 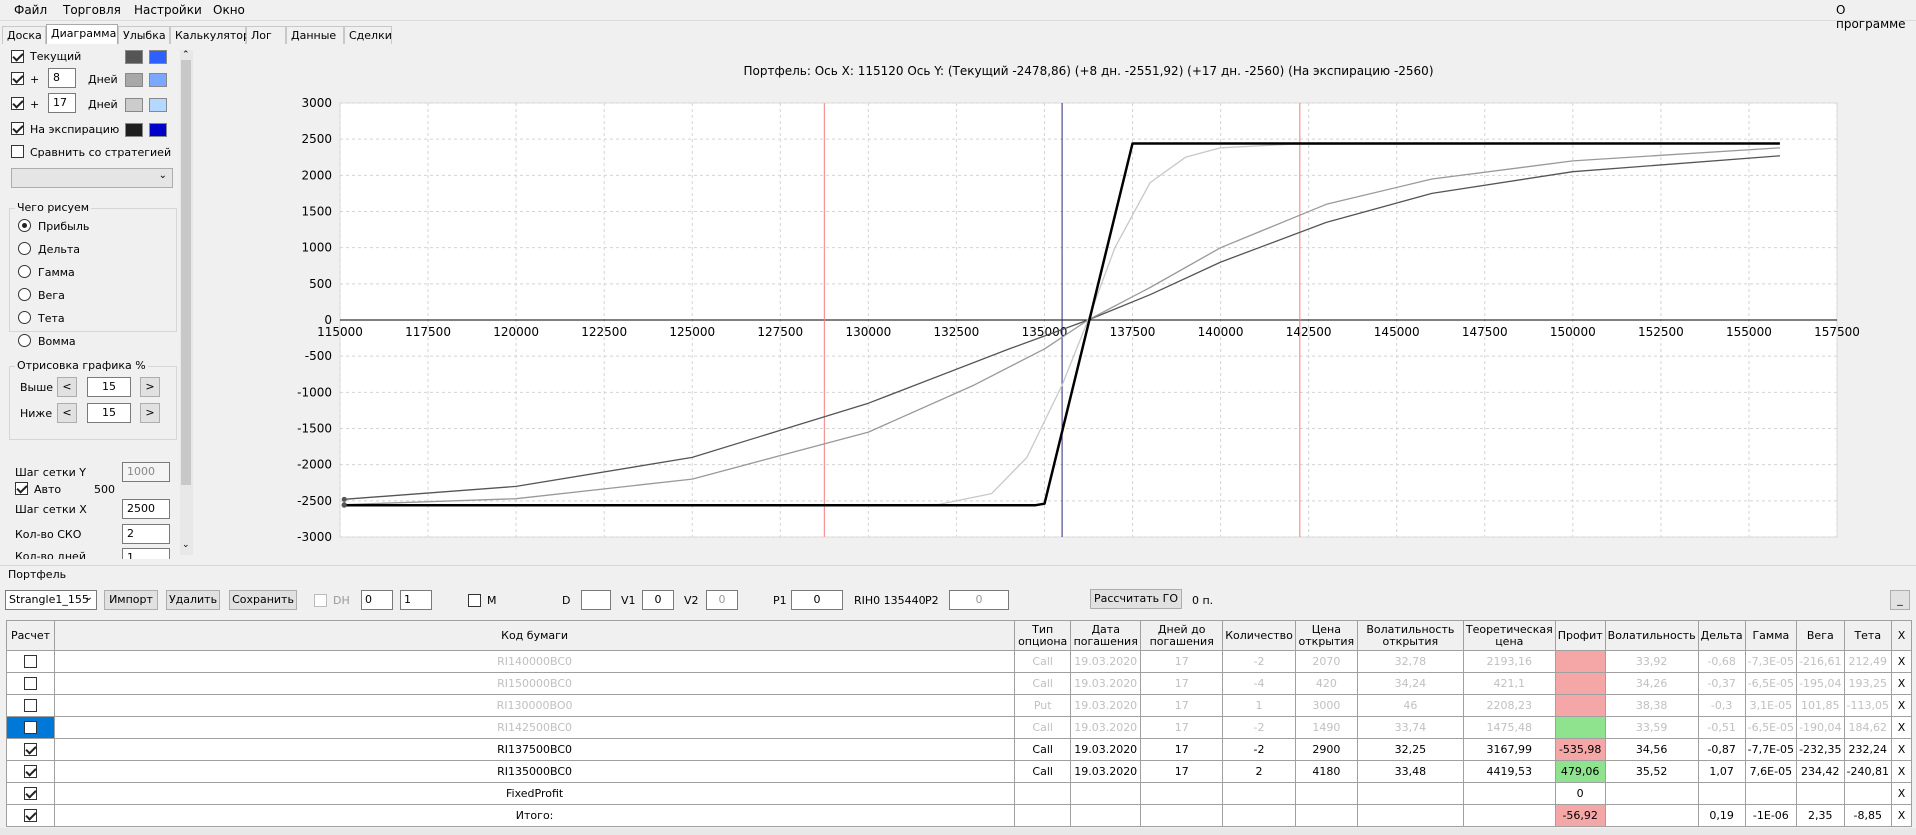 What do you see at coordinates (146, 509) in the screenshot?
I see `grid-x-input: 2500` at bounding box center [146, 509].